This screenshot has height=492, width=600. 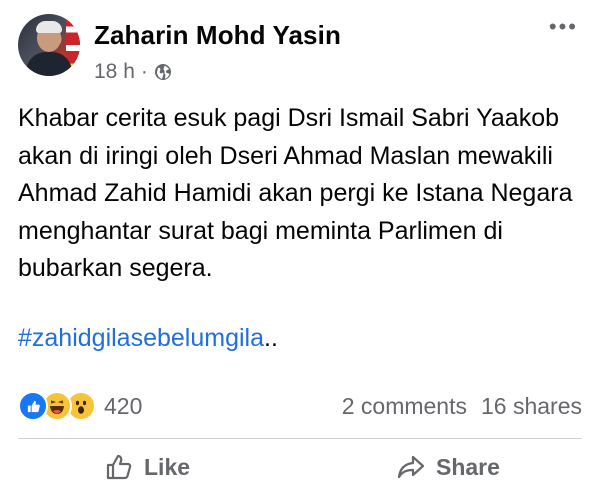 I want to click on share-arrow-icon, so click(x=411, y=467).